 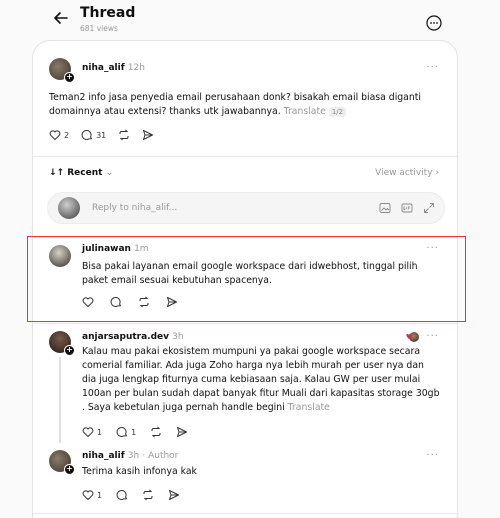 What do you see at coordinates (109, 173) in the screenshot?
I see `chevron-down-icon: ⌄` at bounding box center [109, 173].